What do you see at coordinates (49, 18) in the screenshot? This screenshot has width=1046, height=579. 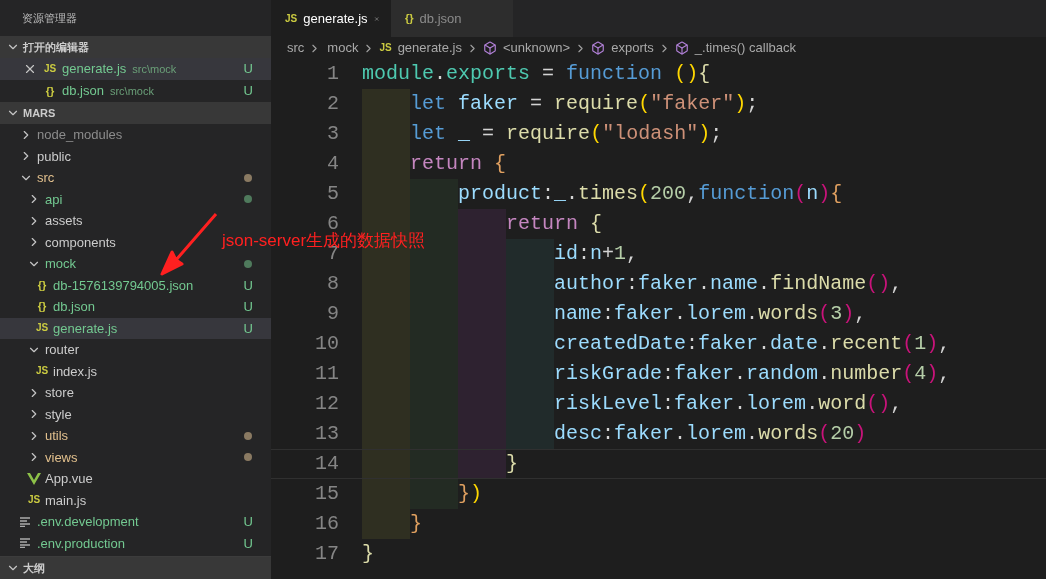 I see `sidebar-title: 资源管理器` at bounding box center [49, 18].